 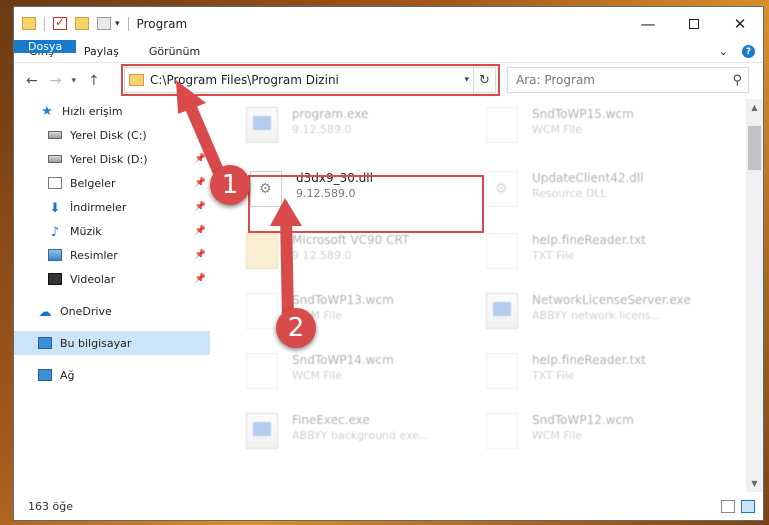 I want to click on sidebar-item-disk-d: Yerel Disk (D:) 📌, so click(x=112, y=159).